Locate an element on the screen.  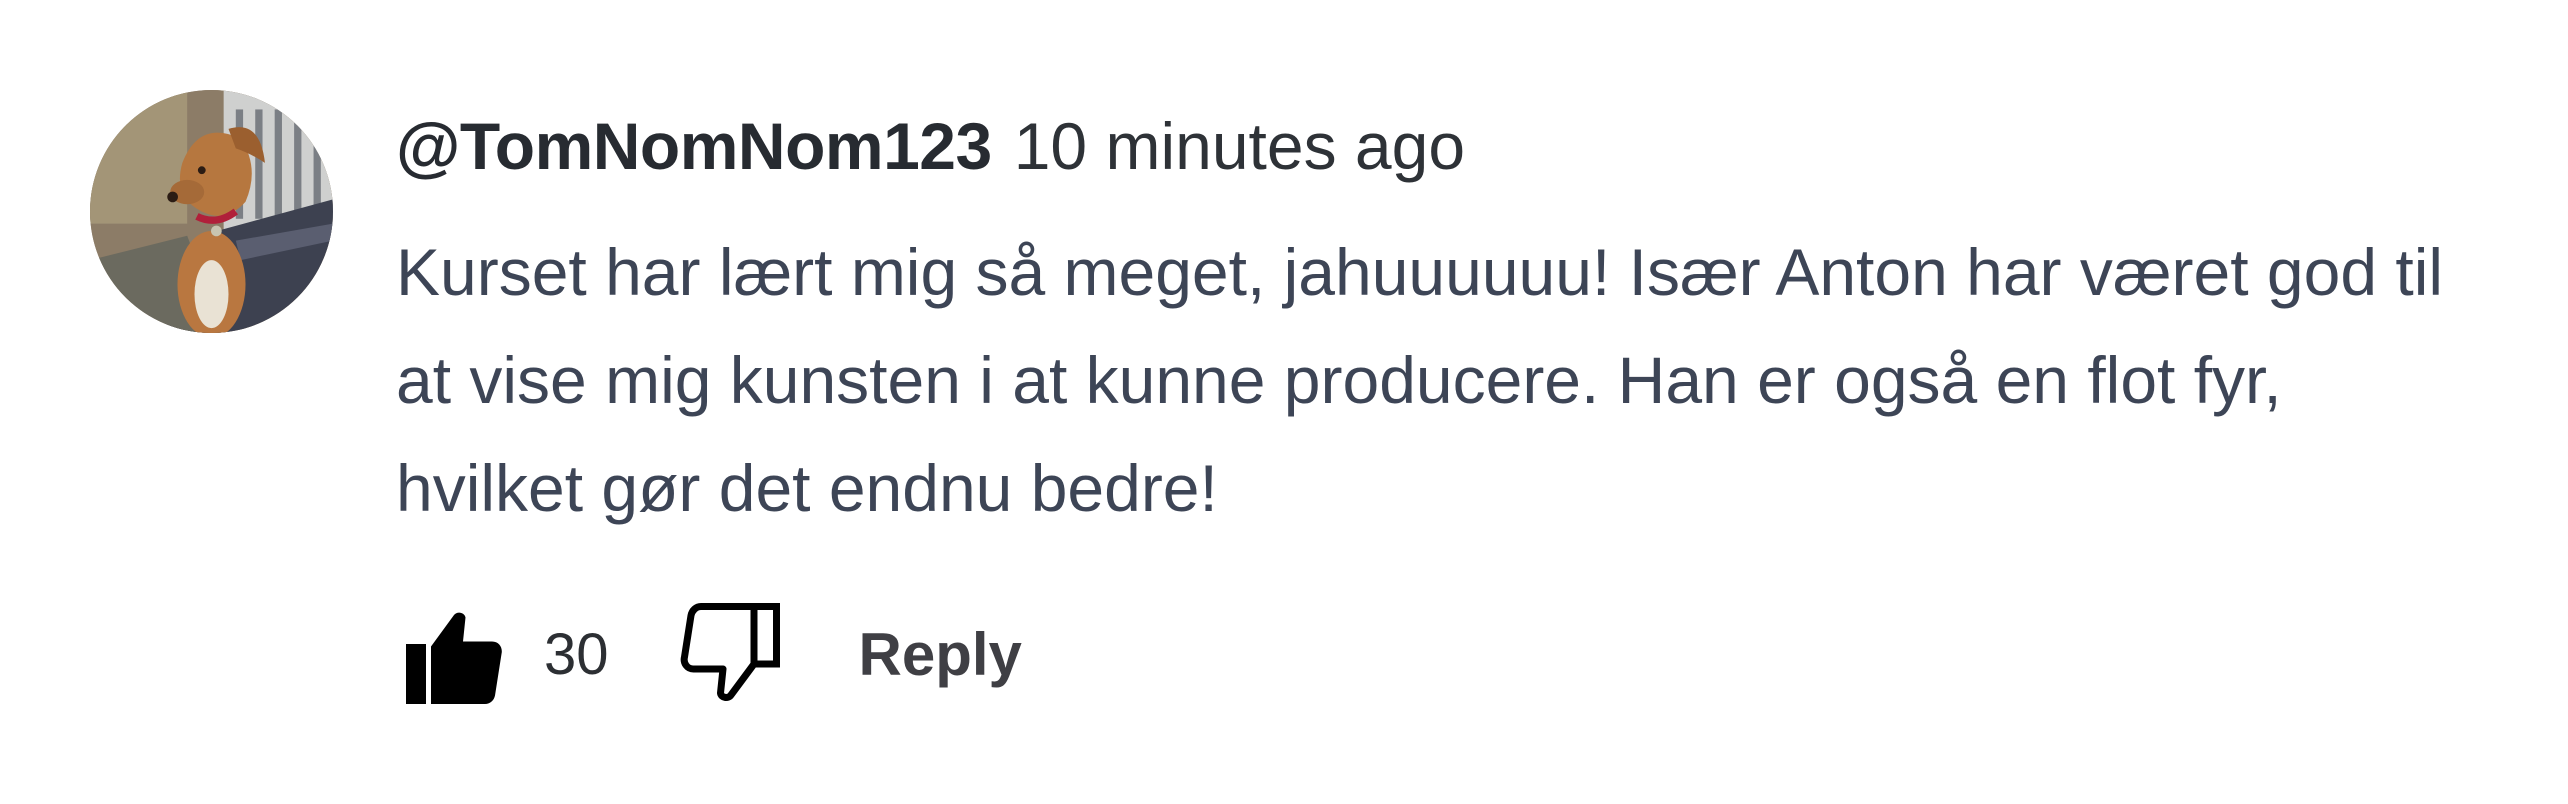
thumbs-down-icon is located at coordinates (730, 652).